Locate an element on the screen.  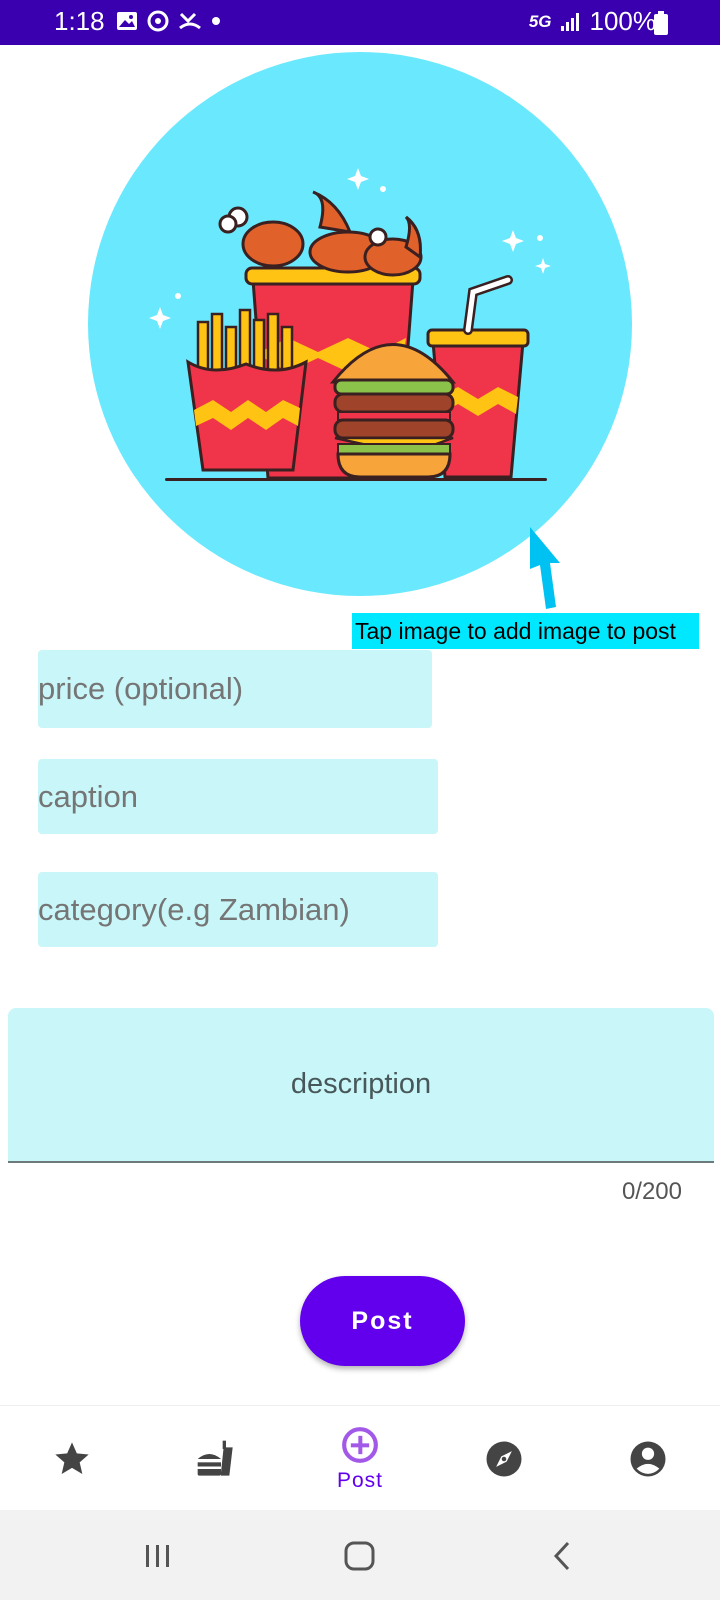
nav-item-explore is located at coordinates (504, 1458).